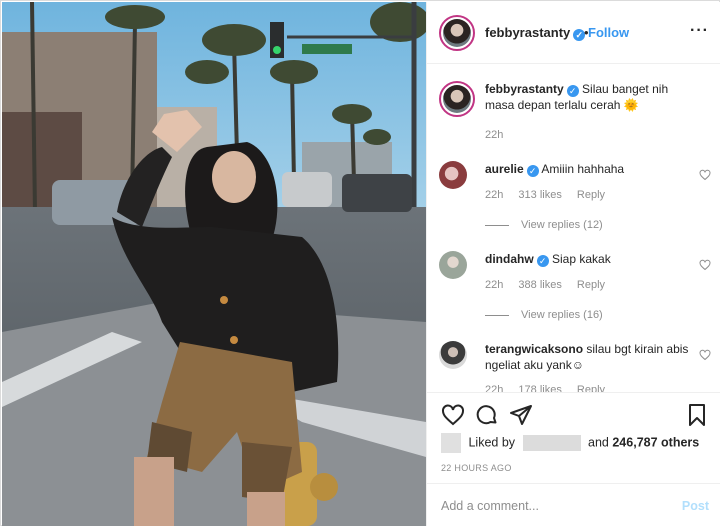 This screenshot has height=526, width=720. Describe the element at coordinates (534, 349) in the screenshot. I see `commenter-username: terangwicaksono` at that location.